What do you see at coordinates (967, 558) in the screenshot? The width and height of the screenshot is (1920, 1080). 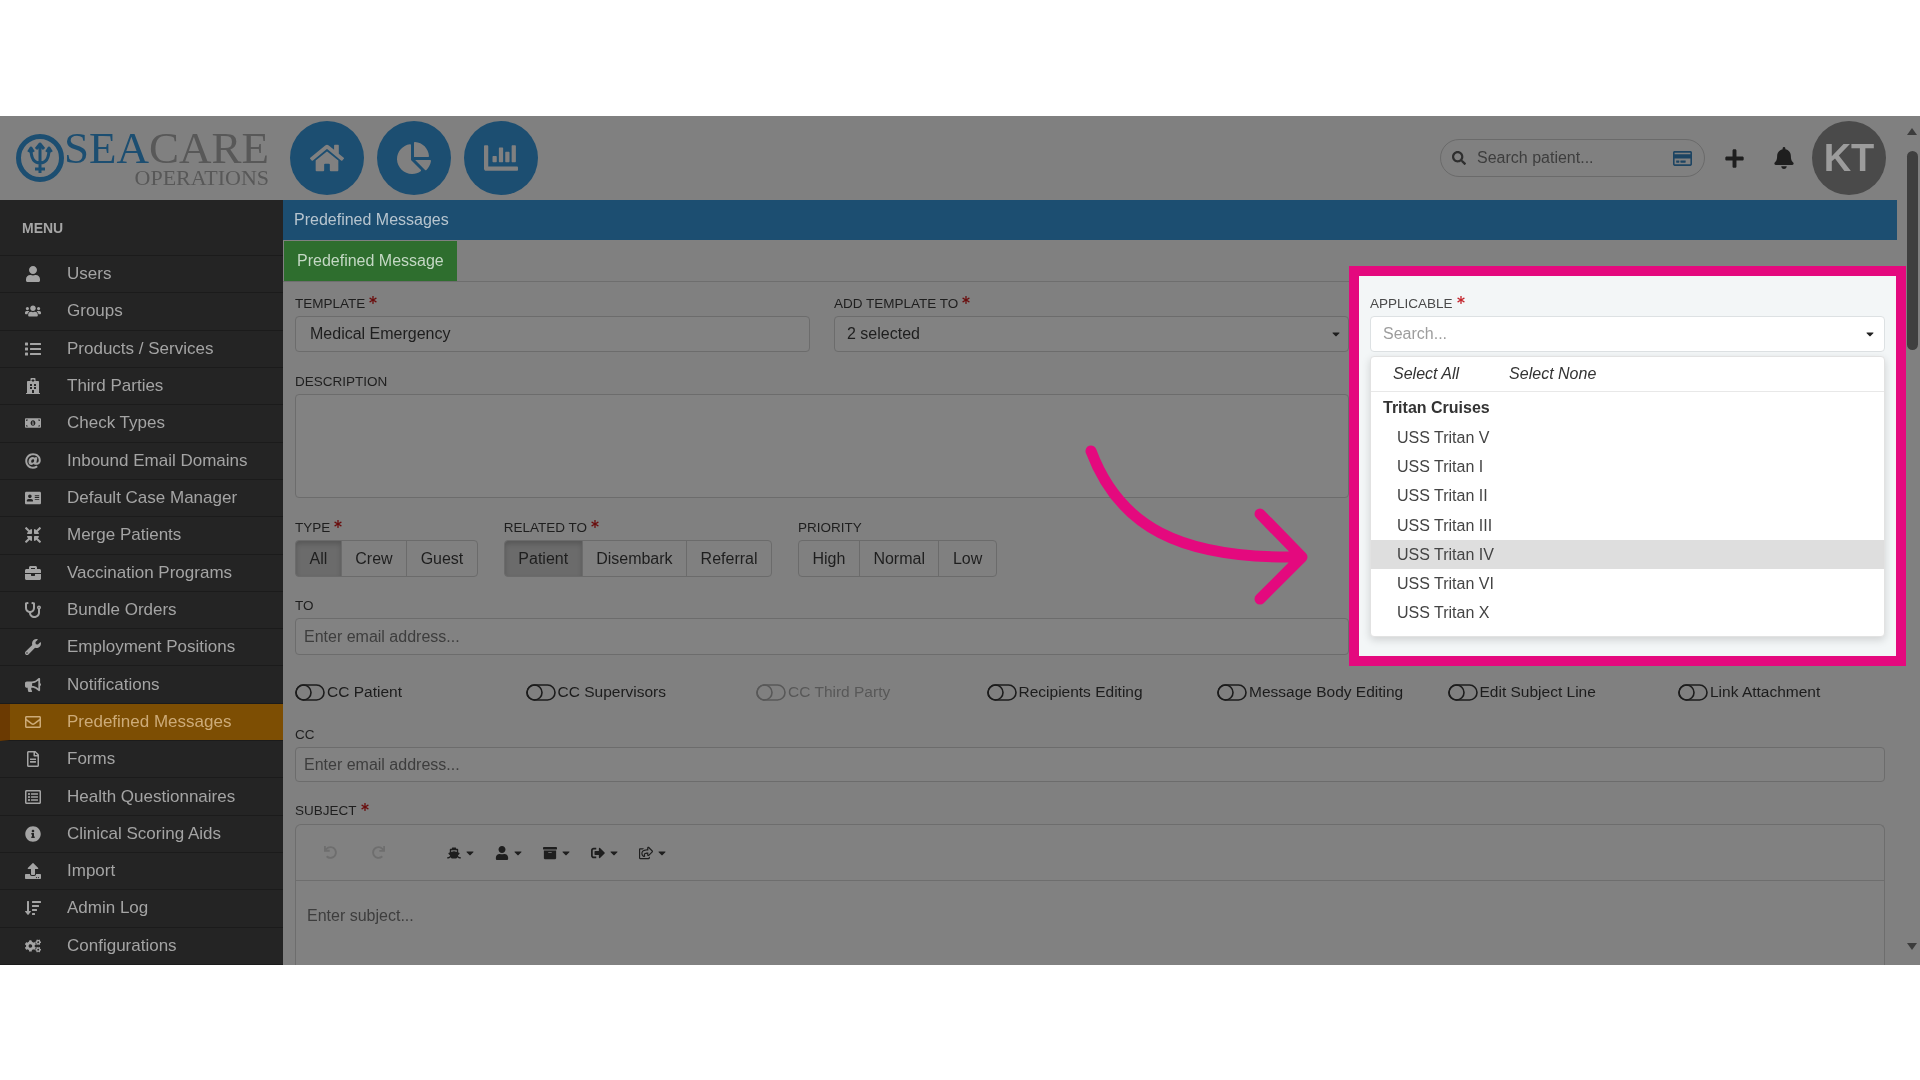 I see `segment-button: Low` at bounding box center [967, 558].